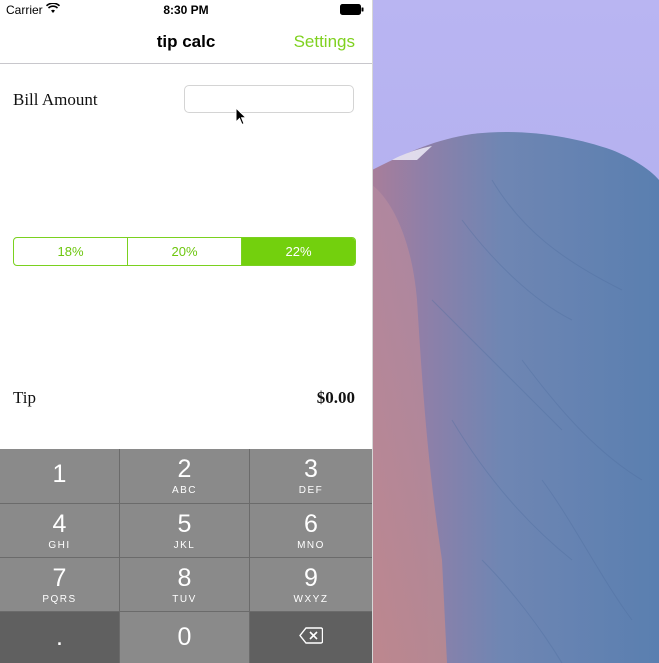  I want to click on key-delete, so click(311, 637).